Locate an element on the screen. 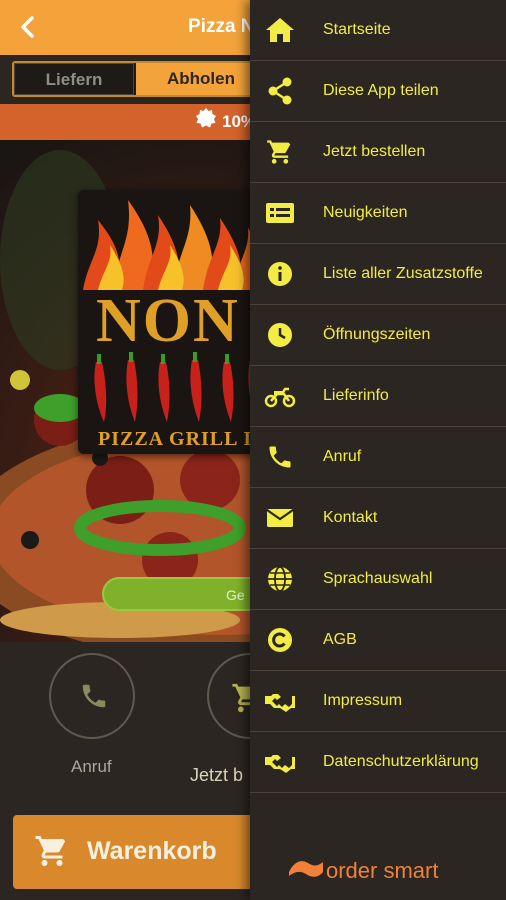 This screenshot has height=900, width=506. tab-abholen: Abholen is located at coordinates (198, 79).